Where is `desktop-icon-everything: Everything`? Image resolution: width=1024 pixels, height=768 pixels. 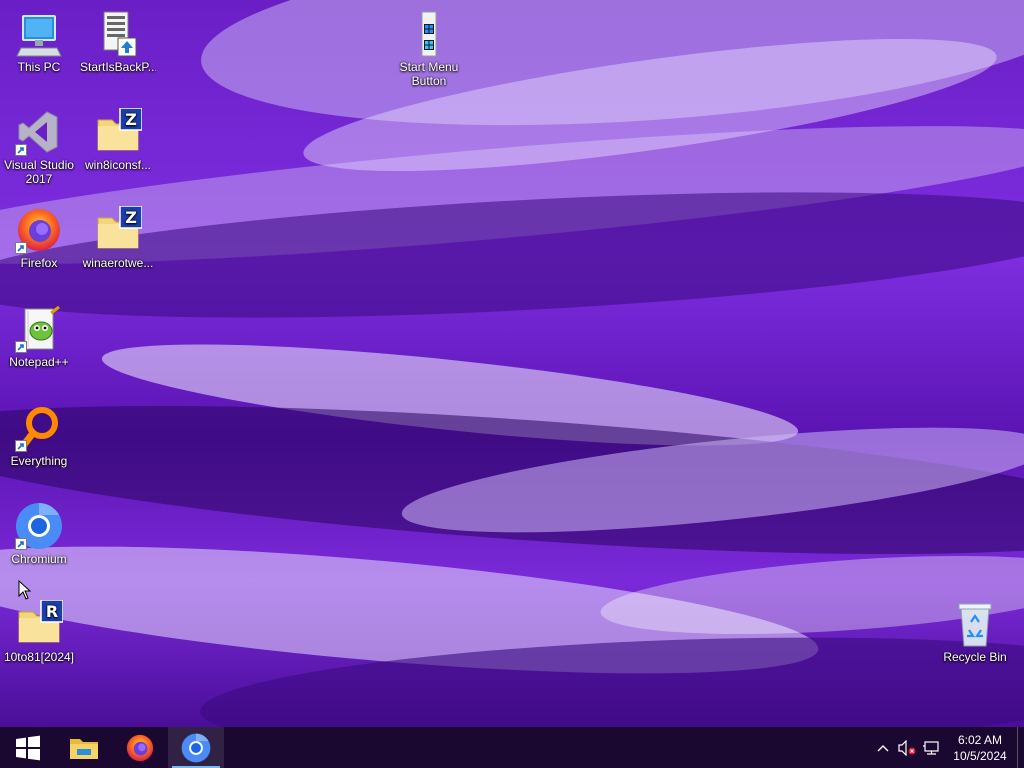
desktop-icon-everything: Everything is located at coordinates (39, 436).